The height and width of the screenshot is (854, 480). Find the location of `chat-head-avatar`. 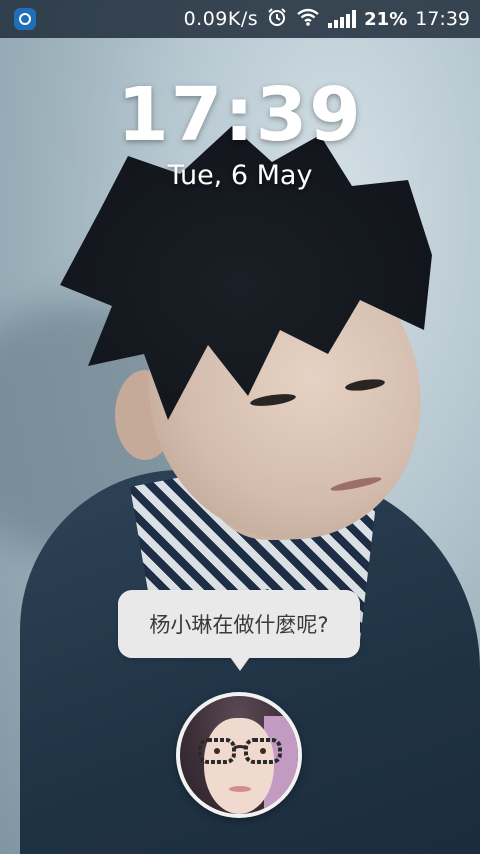

chat-head-avatar is located at coordinates (239, 755).